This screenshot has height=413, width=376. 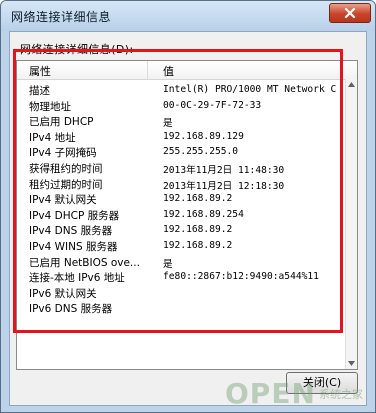 What do you see at coordinates (250, 89) in the screenshot?
I see `value-cell: Intel(R) PRO/1000 MT Network C` at bounding box center [250, 89].